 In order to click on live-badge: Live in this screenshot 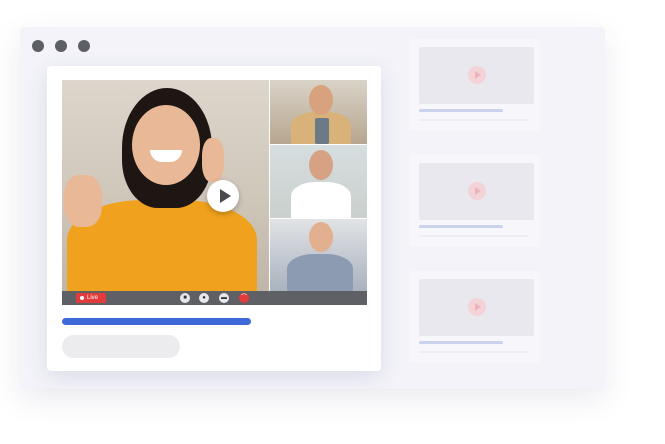, I will do `click(91, 298)`.